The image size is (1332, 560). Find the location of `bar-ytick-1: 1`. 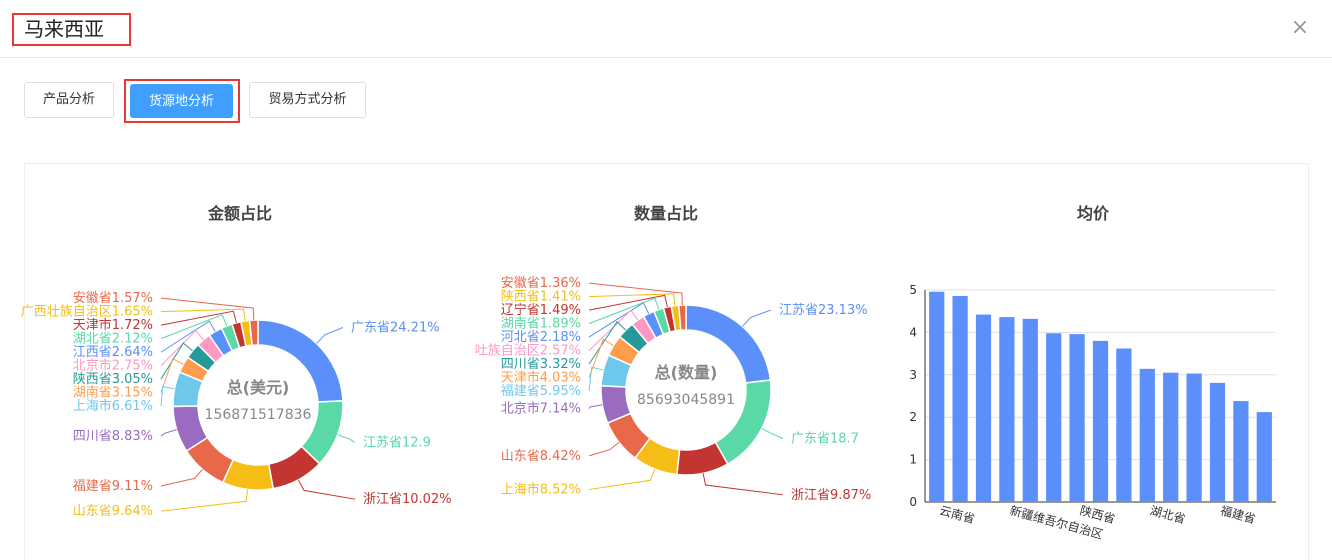

bar-ytick-1: 1 is located at coordinates (913, 460).